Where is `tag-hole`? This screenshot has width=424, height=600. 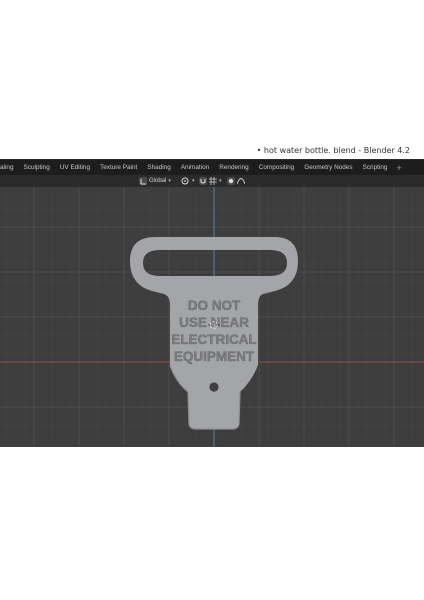
tag-hole is located at coordinates (214, 387).